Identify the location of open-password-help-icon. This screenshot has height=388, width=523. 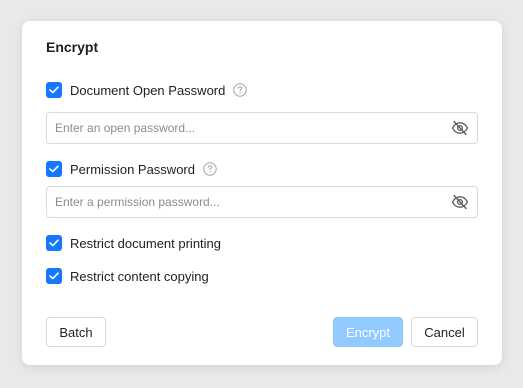
(240, 90).